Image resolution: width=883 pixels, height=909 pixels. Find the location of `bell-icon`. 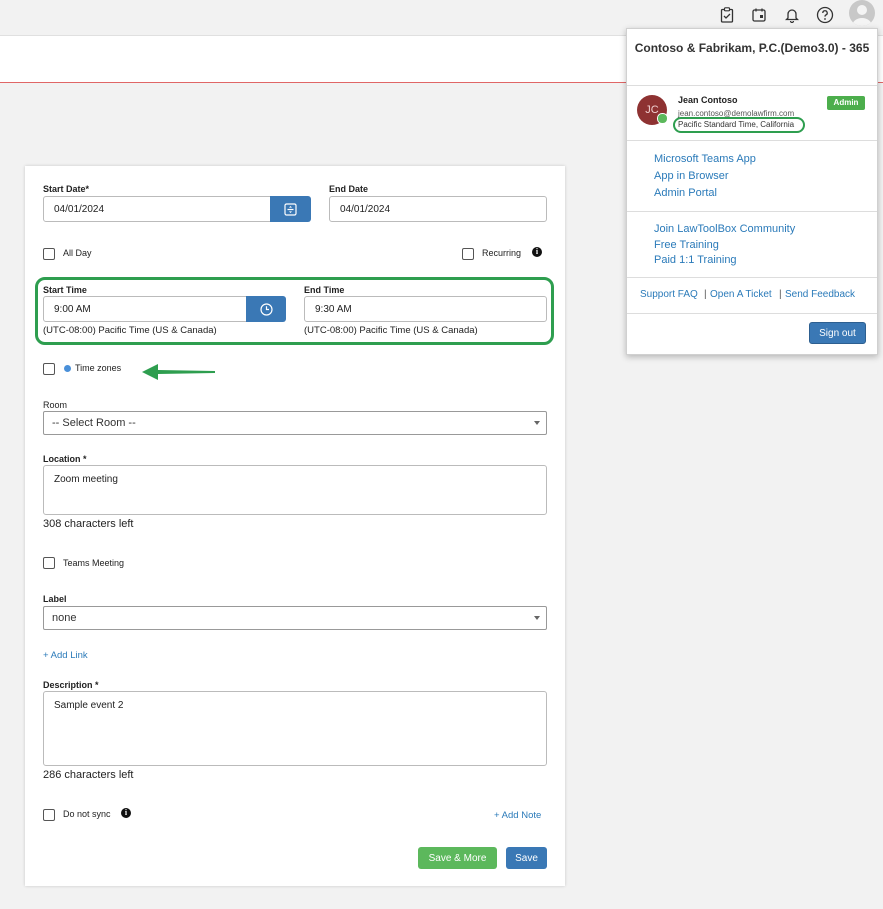

bell-icon is located at coordinates (792, 15).